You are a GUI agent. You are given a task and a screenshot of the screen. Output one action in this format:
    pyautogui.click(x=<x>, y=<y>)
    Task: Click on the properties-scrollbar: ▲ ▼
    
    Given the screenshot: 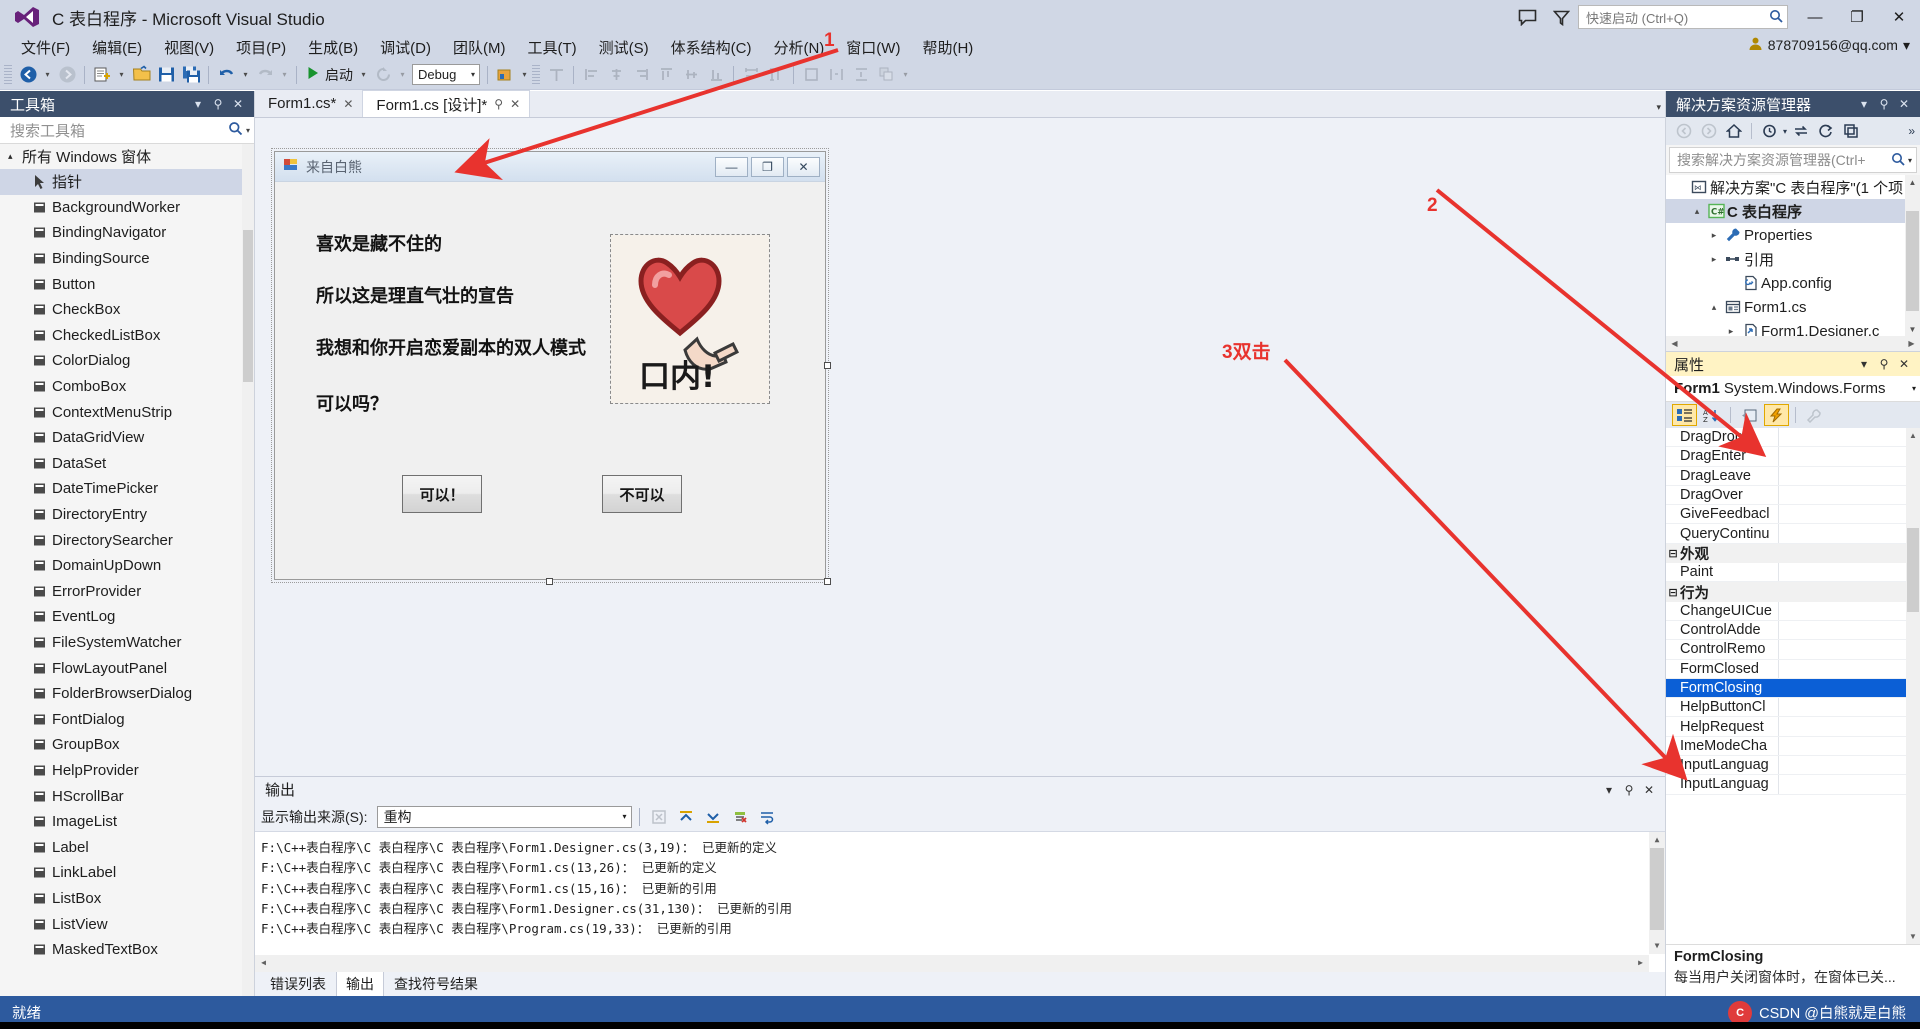 What is the action you would take?
    pyautogui.click(x=1913, y=686)
    